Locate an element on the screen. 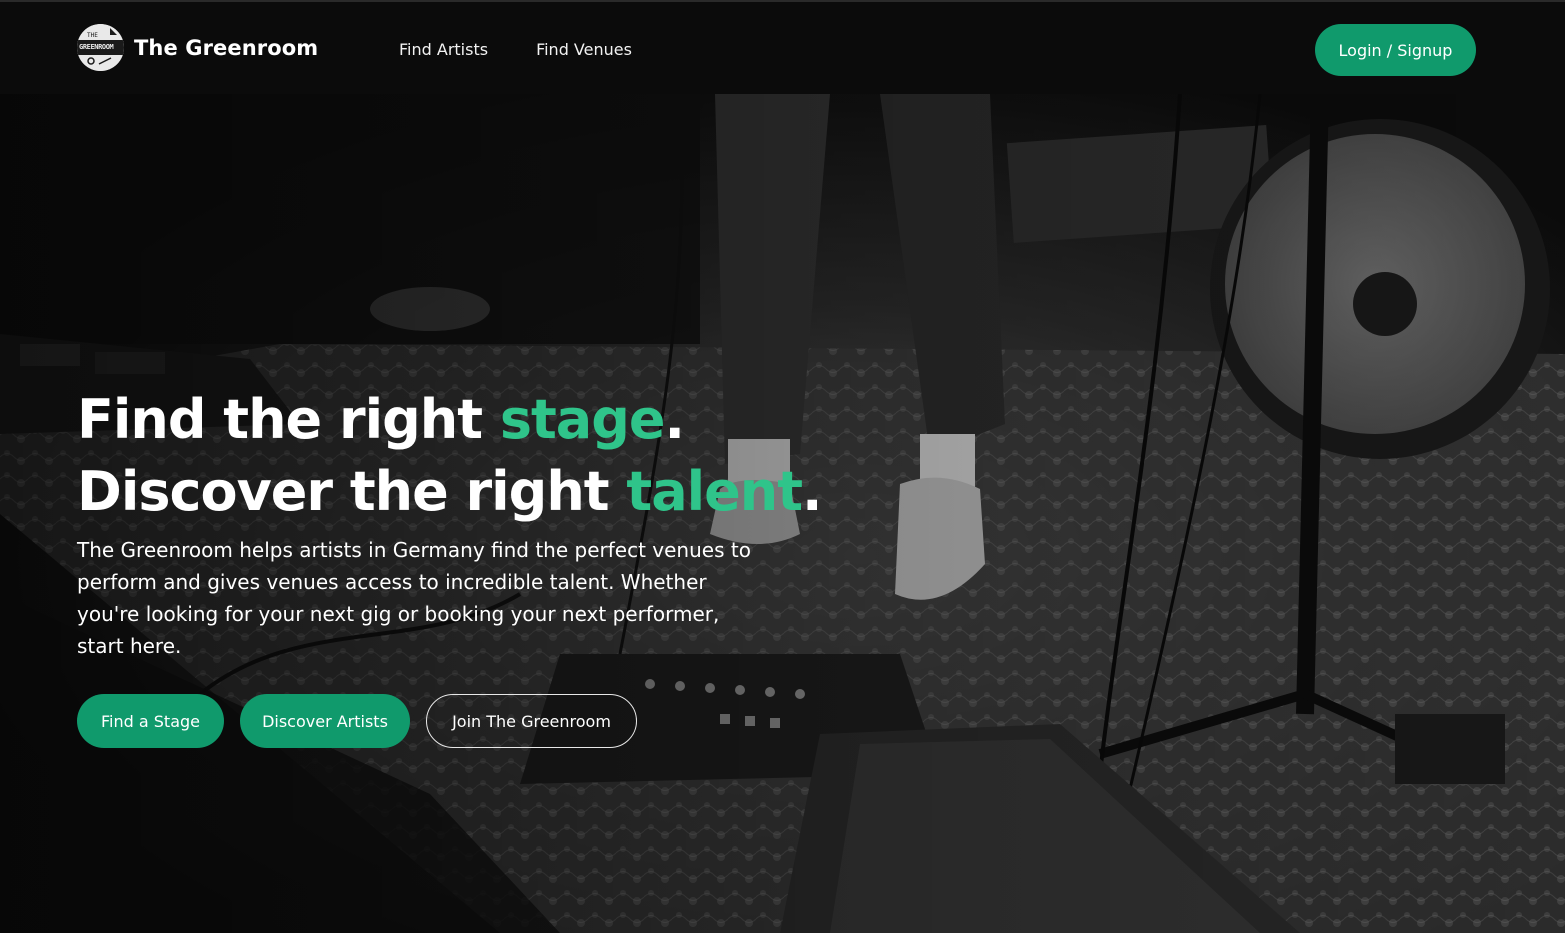 This screenshot has width=1565, height=933. logo-main-text: GREENROOM is located at coordinates (96, 47).